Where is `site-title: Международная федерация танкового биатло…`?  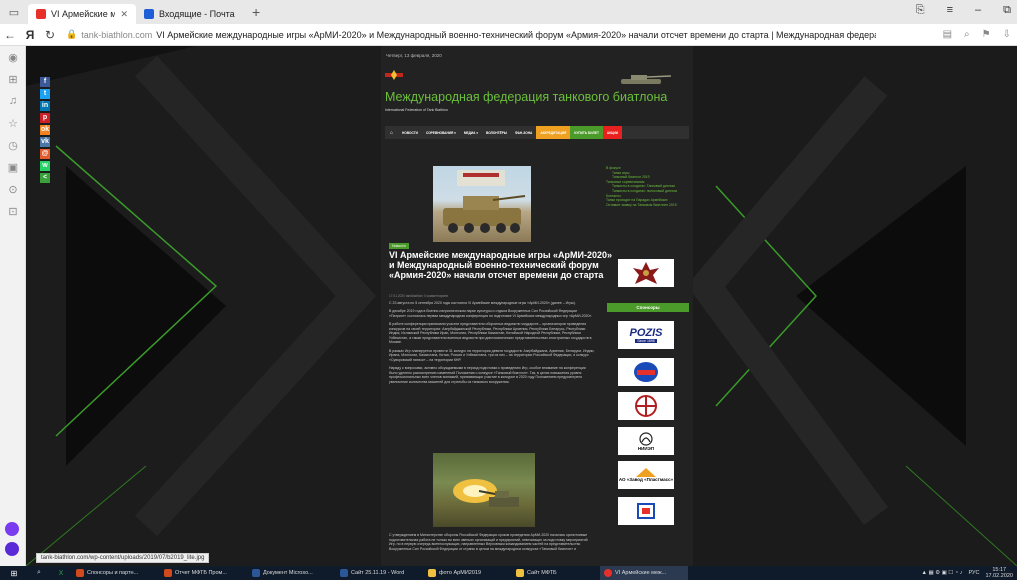 site-title: Международная федерация танкового биатло… is located at coordinates (526, 97).